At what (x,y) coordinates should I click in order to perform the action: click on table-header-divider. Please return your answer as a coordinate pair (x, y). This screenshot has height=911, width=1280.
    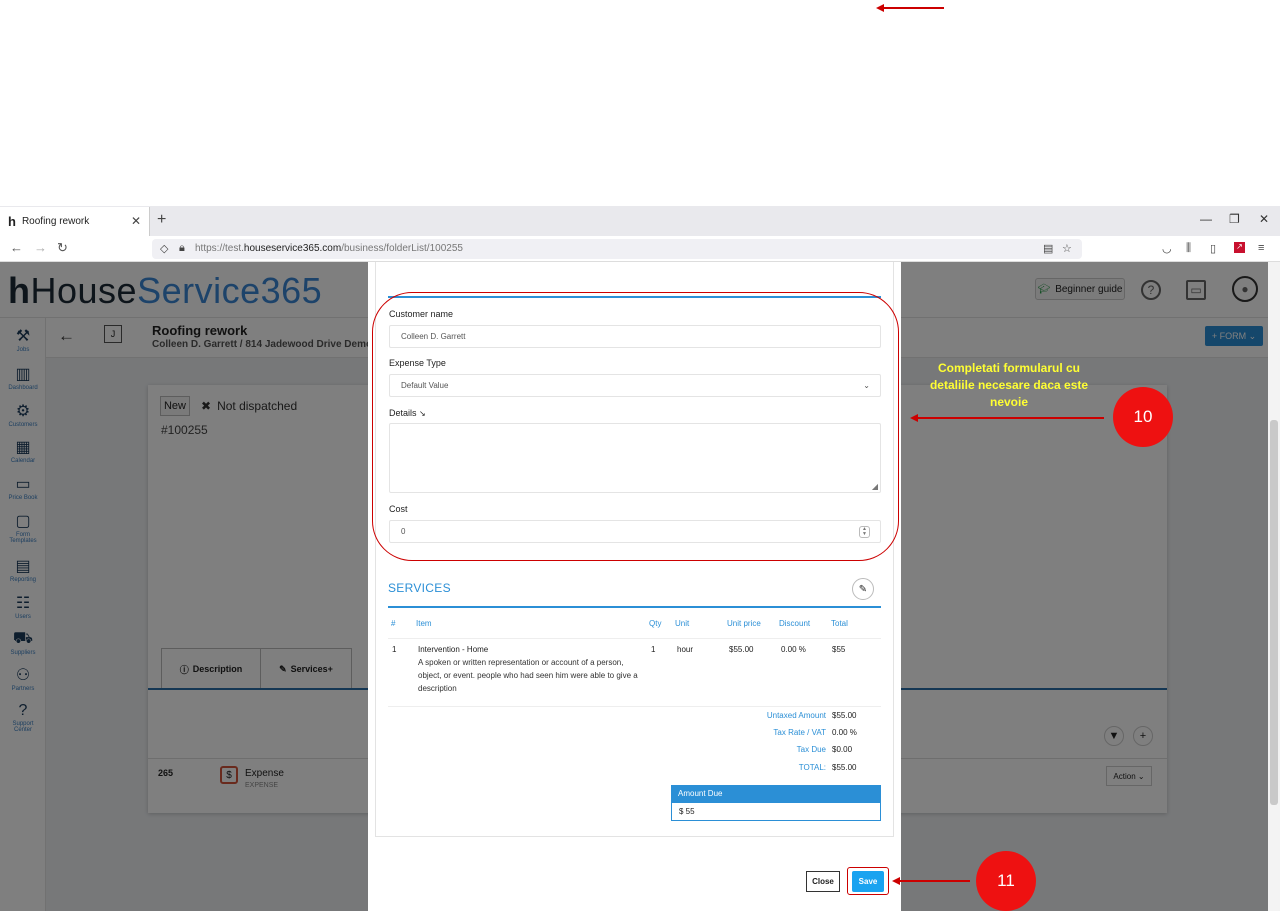
    Looking at the image, I should click on (634, 638).